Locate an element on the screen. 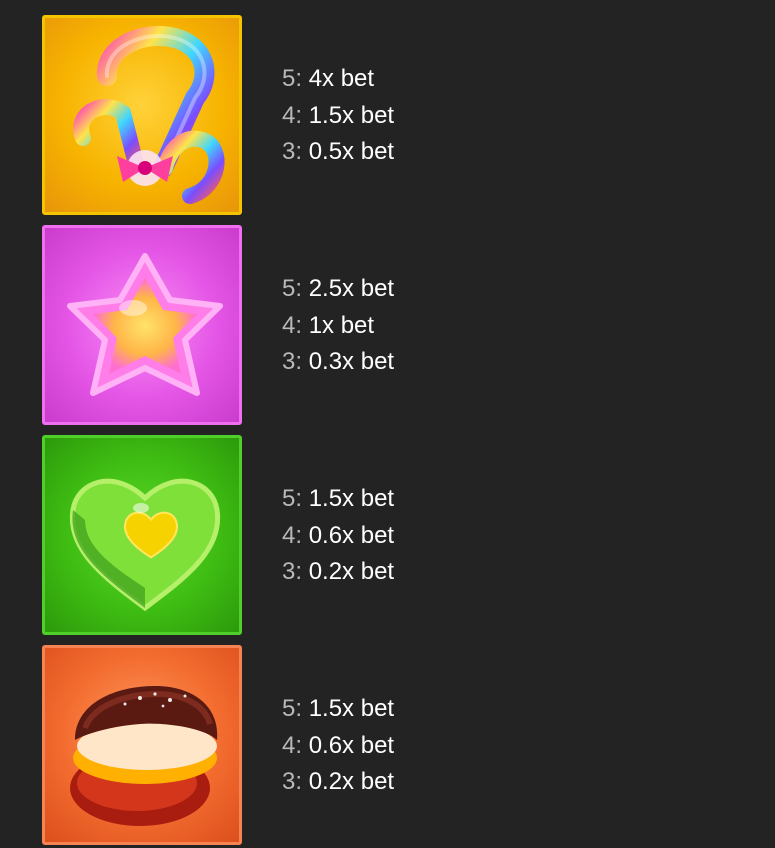  macaron-symbol-icon is located at coordinates (142, 745).